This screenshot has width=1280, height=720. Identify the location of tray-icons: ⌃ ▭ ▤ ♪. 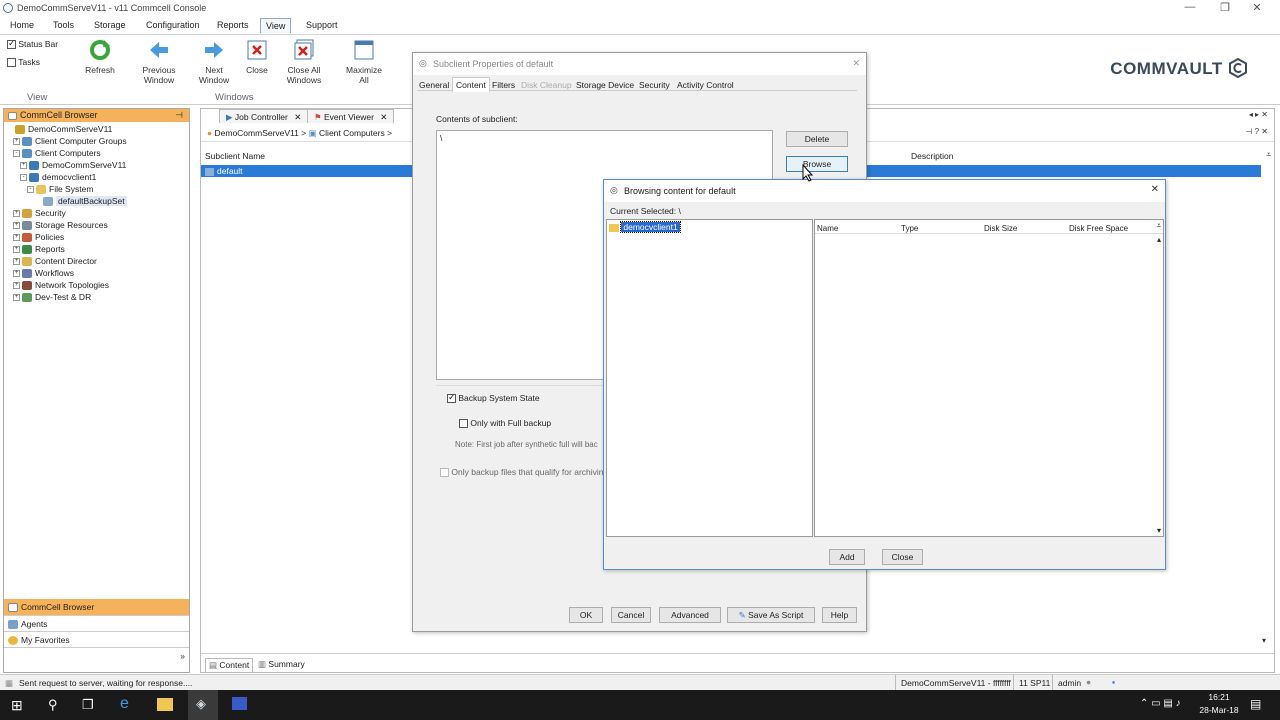
(1160, 703).